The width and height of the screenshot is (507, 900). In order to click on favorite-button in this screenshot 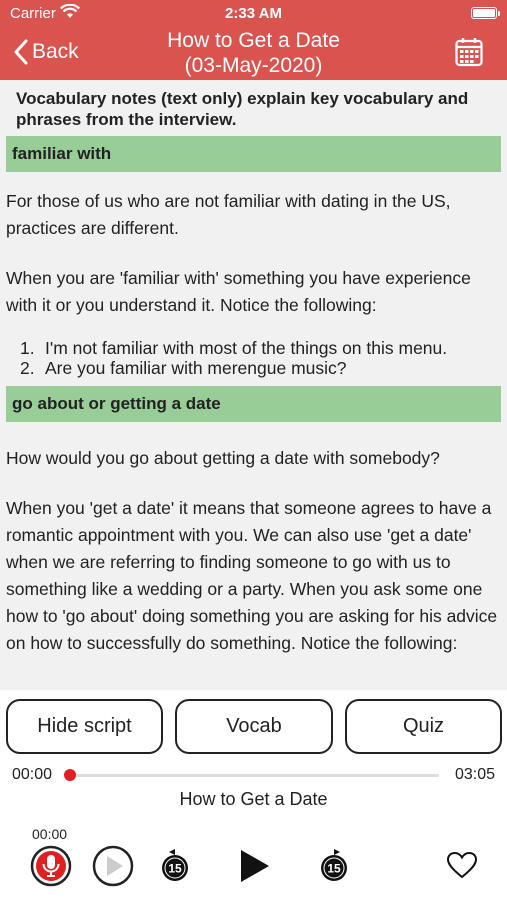, I will do `click(462, 867)`.